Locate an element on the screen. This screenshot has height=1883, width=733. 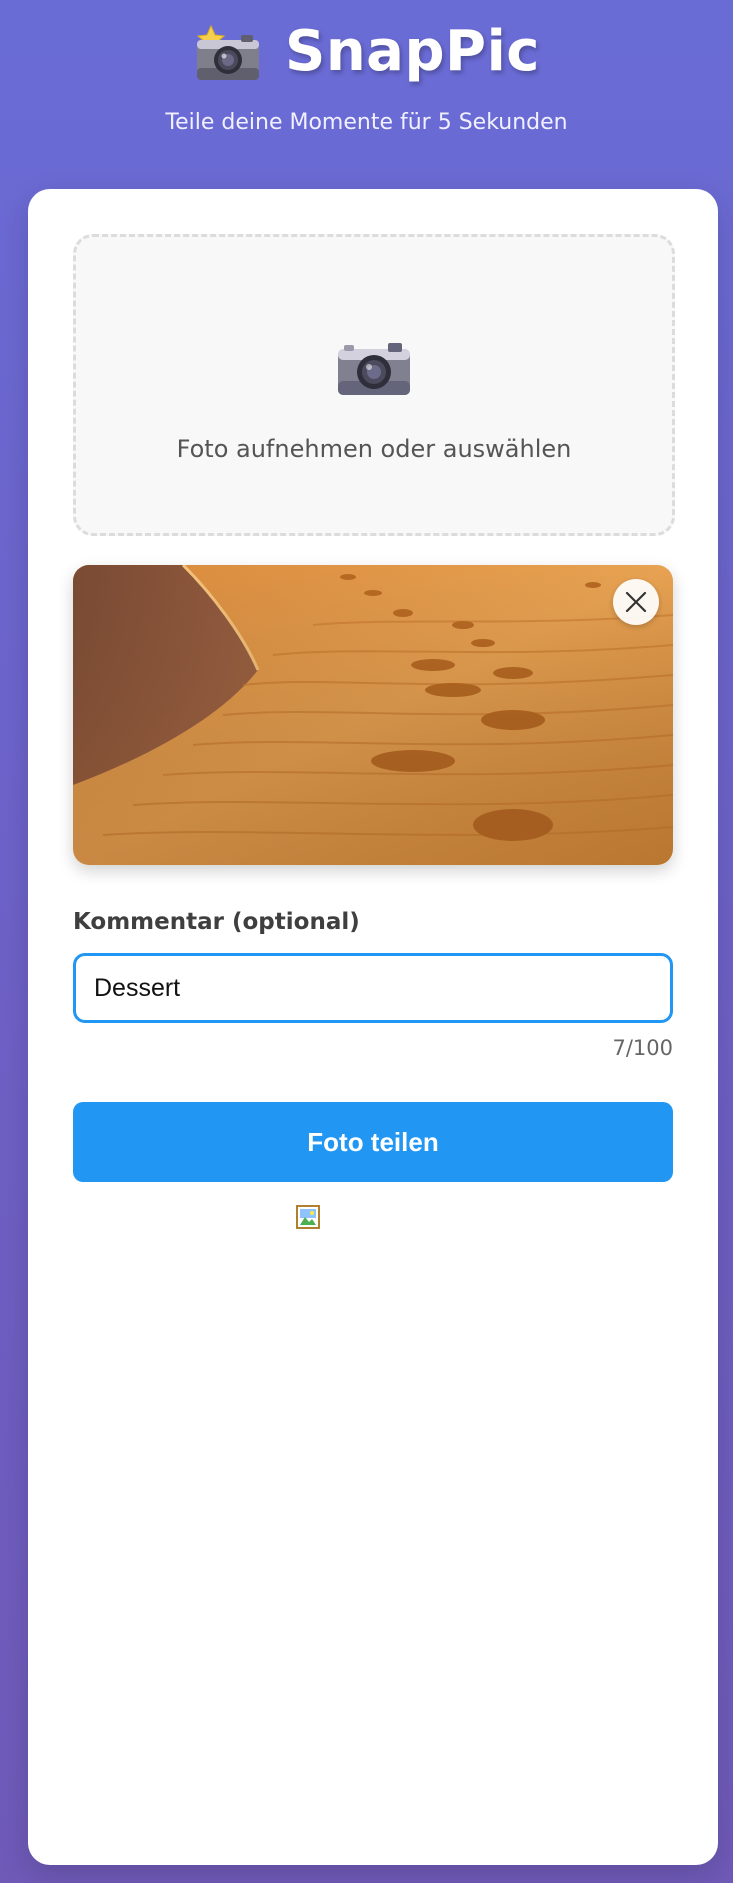
share-photo-button: Foto teilen is located at coordinates (373, 1142).